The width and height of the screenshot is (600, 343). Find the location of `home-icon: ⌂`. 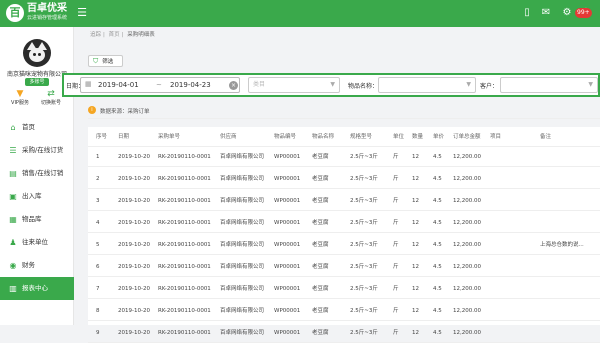

home-icon: ⌂ is located at coordinates (13, 127).